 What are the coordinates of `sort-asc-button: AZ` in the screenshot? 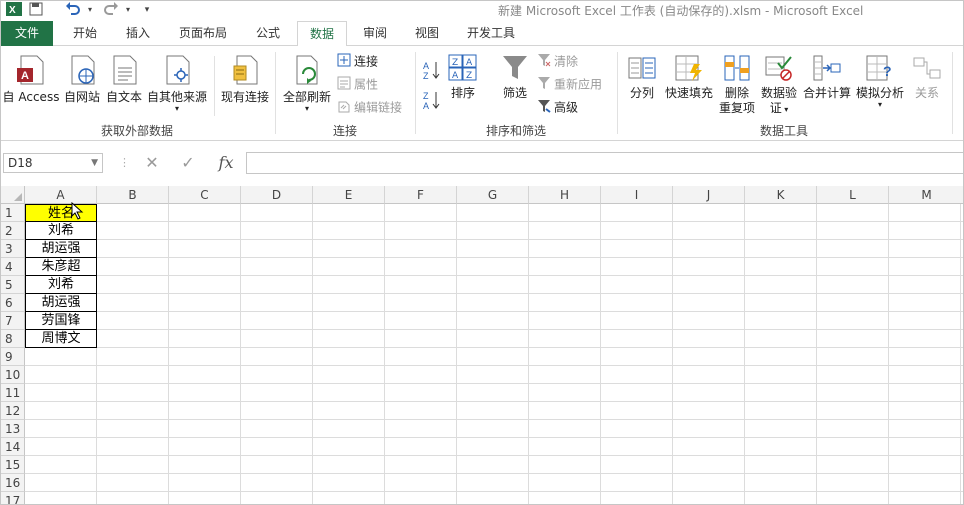 It's located at (433, 72).